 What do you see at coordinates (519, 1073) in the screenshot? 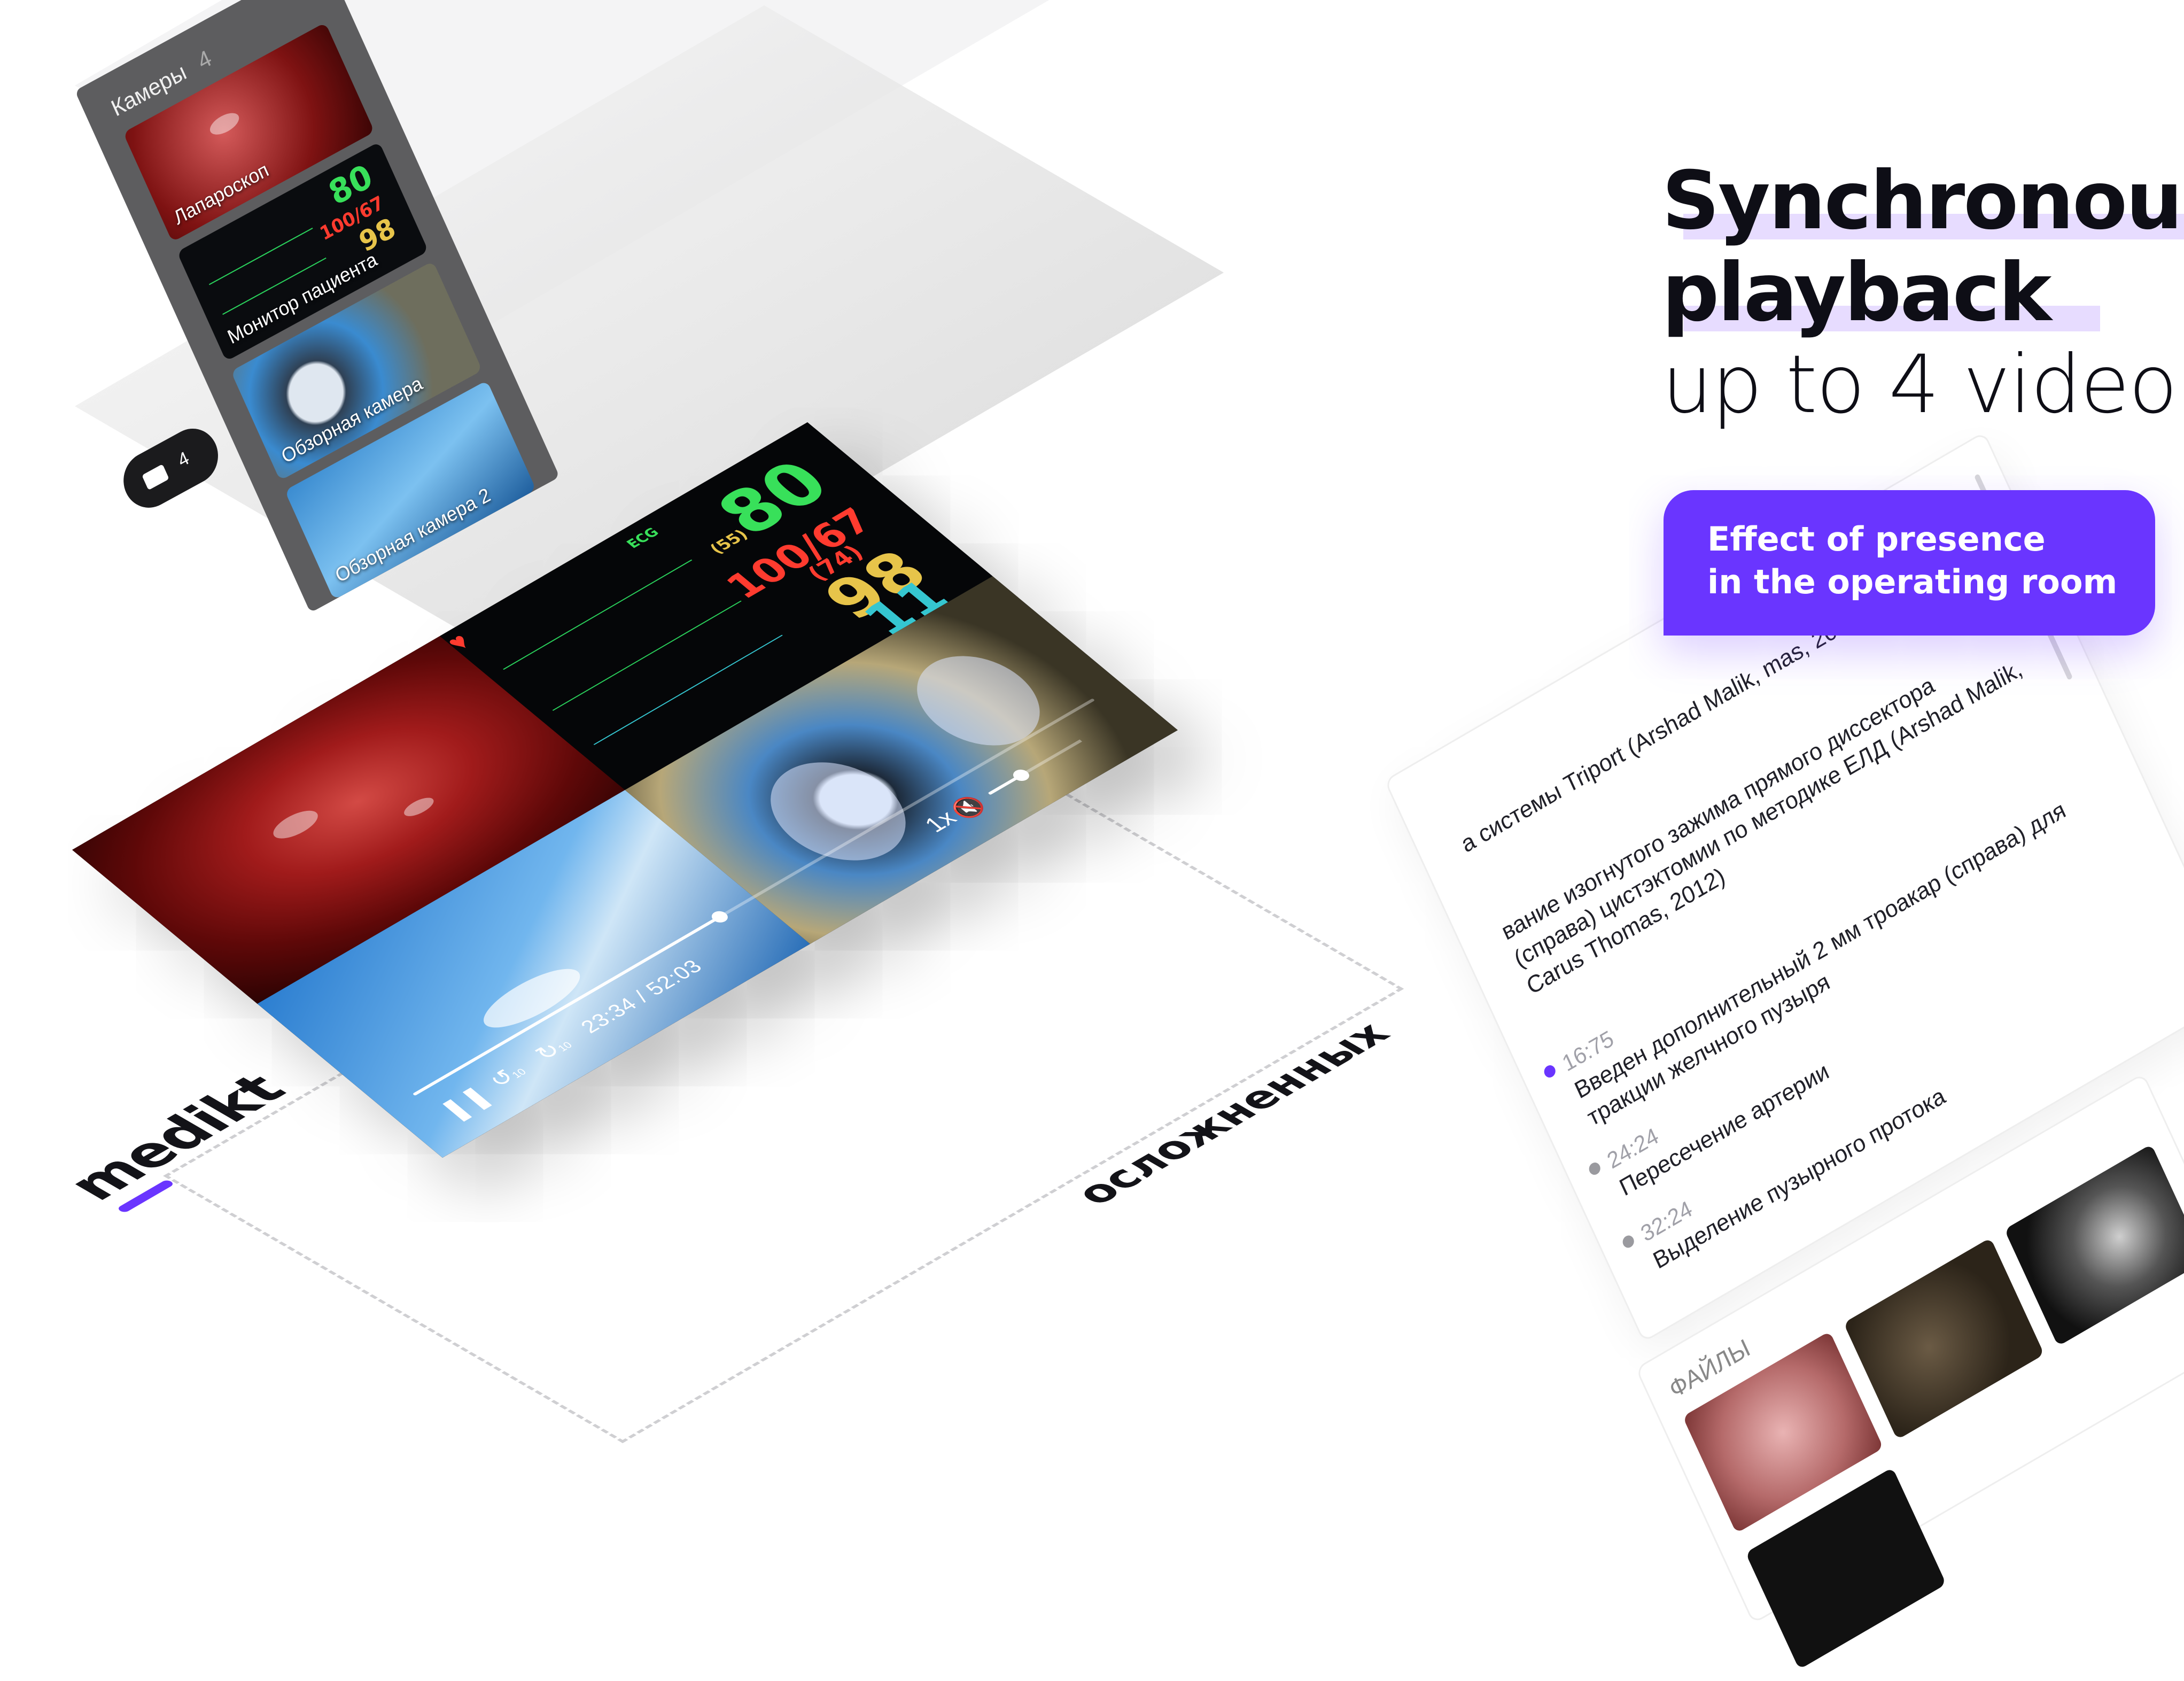
I see `rewind-10-label: 10` at bounding box center [519, 1073].